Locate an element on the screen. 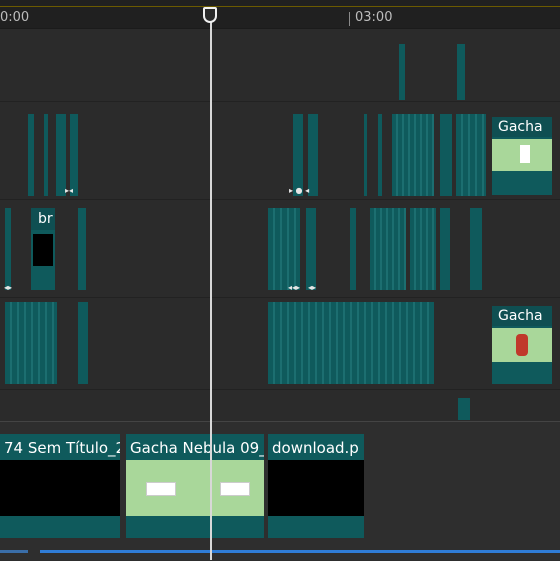  video-clip-title: Gacha Nebula 09_ is located at coordinates (195, 447).